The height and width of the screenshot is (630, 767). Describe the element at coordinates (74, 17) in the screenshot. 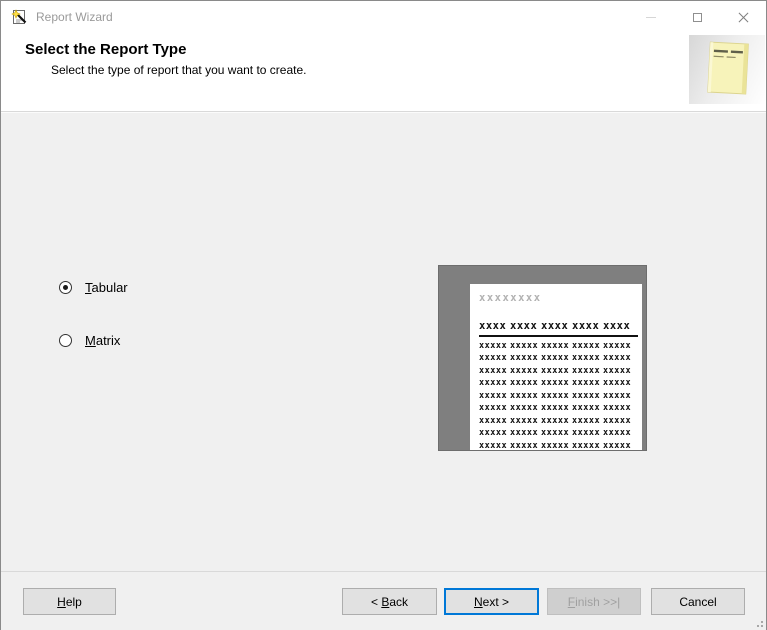

I see `window-title: Report Wizard` at that location.